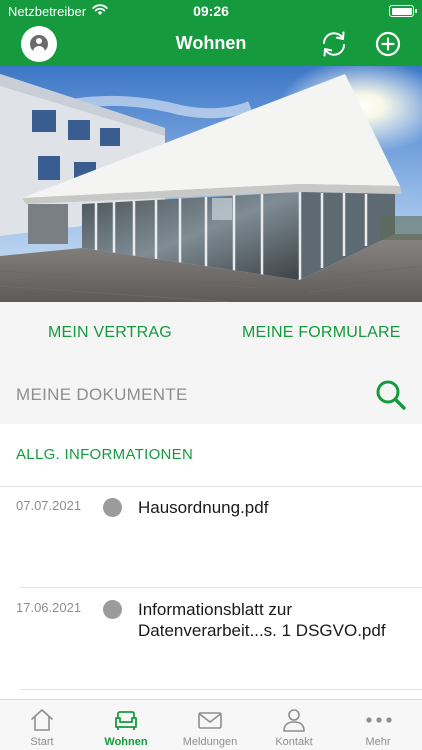  I want to click on status-bar: Netzbetreiber 09:26, so click(211, 11).